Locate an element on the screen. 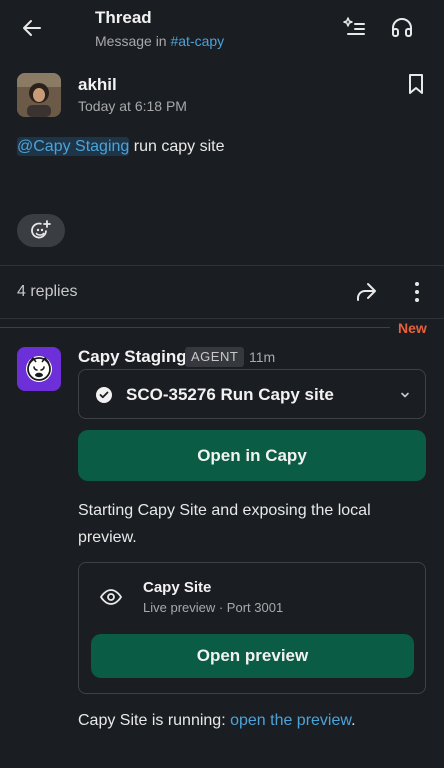 This screenshot has height=768, width=444. share-button is located at coordinates (366, 292).